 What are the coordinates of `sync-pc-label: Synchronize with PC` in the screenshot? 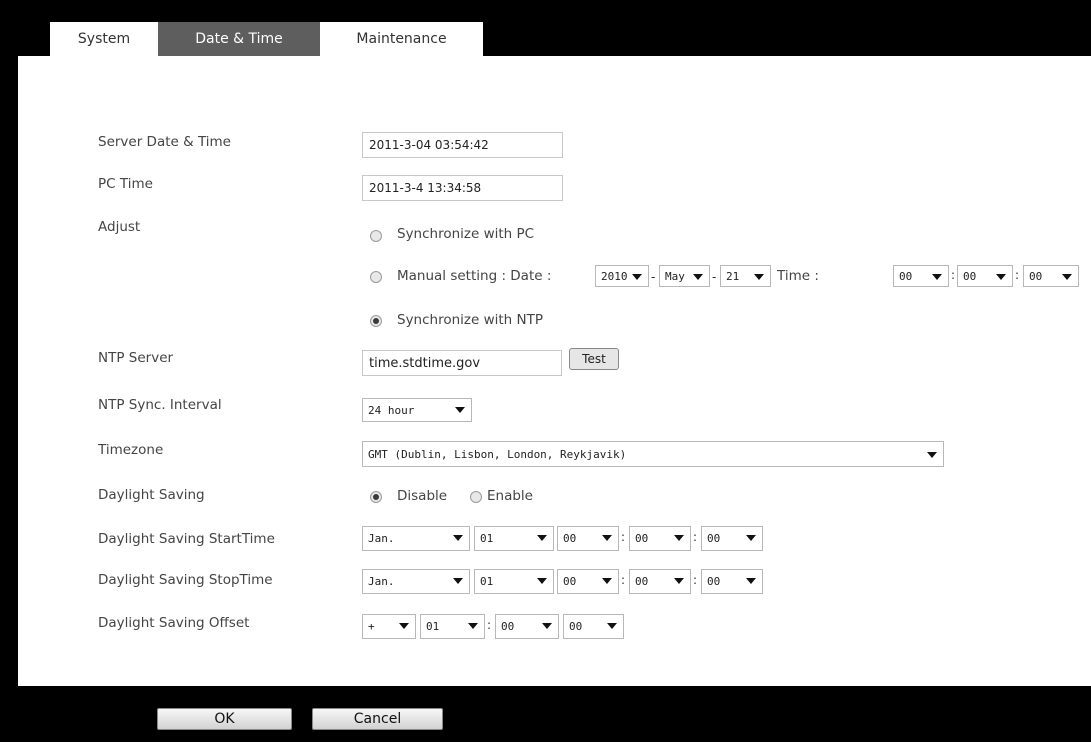 It's located at (466, 234).